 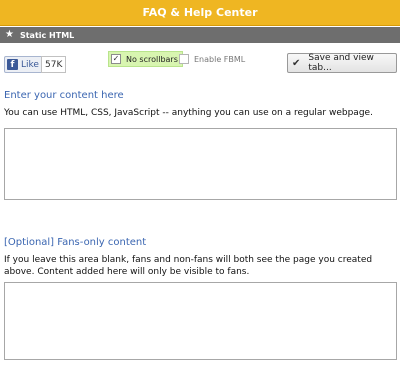 What do you see at coordinates (152, 59) in the screenshot?
I see `no-scrollbars-label: No scrollbars` at bounding box center [152, 59].